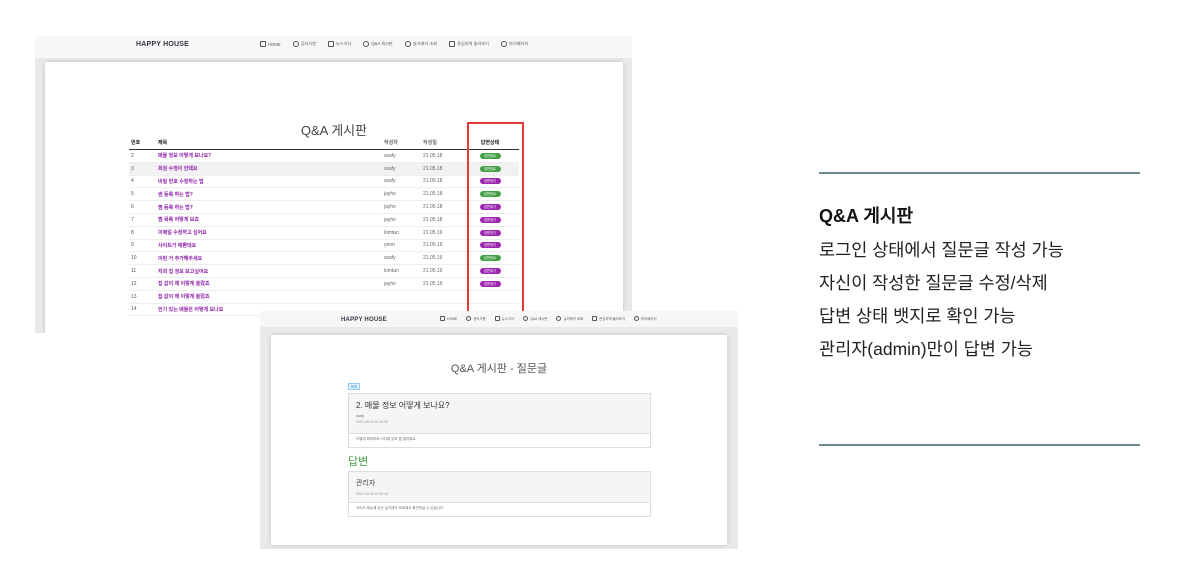 This screenshot has width=1200, height=571. I want to click on cell-no: 3, so click(132, 168).